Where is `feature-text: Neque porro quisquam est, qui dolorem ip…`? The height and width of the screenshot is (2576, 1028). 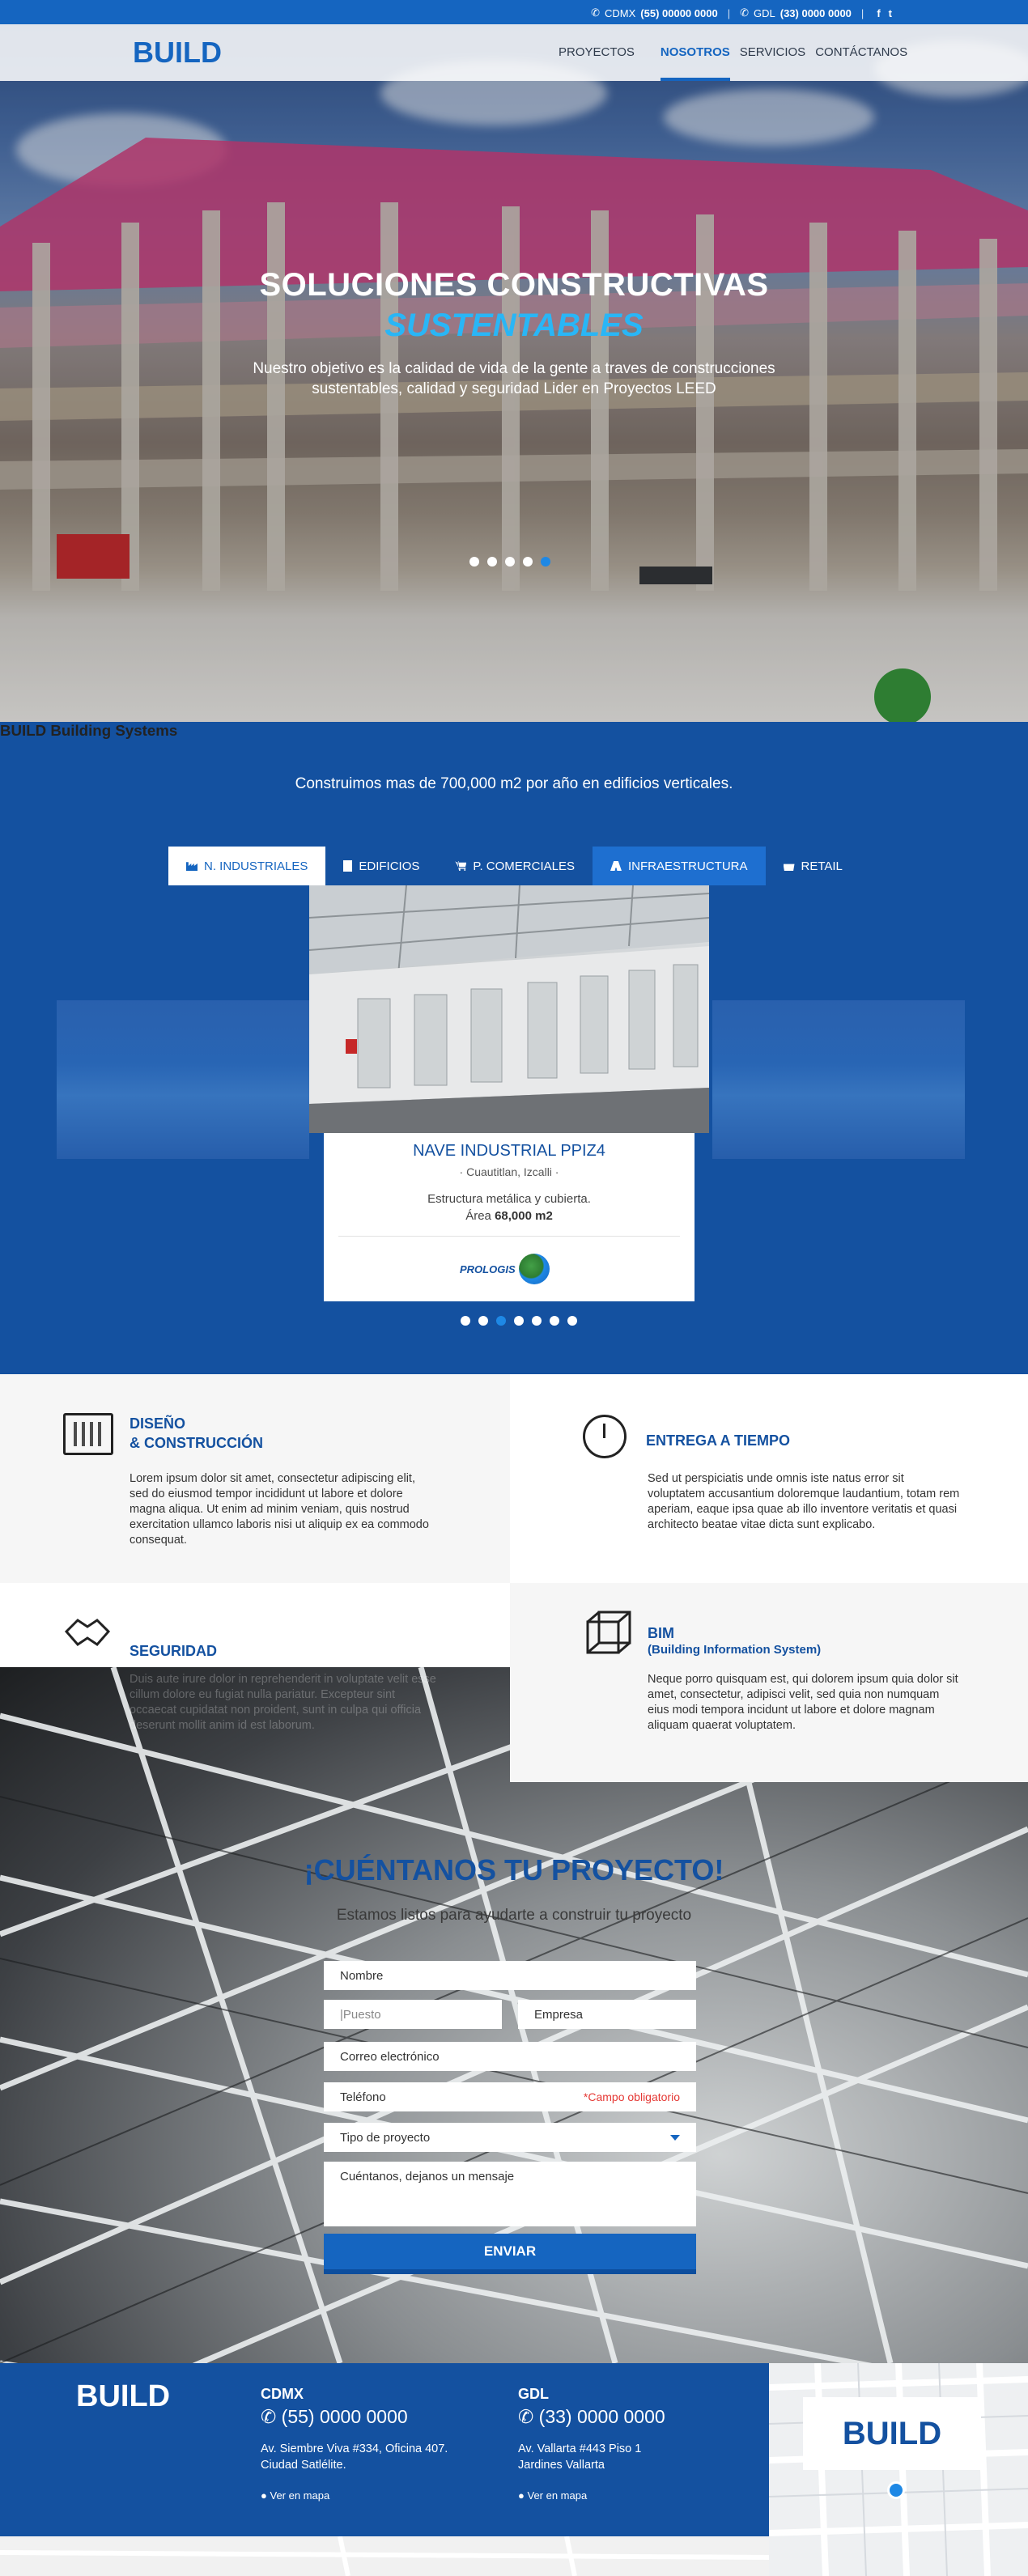
feature-text: Neque porro quisquam est, qui dolorem ip… is located at coordinates (803, 1702).